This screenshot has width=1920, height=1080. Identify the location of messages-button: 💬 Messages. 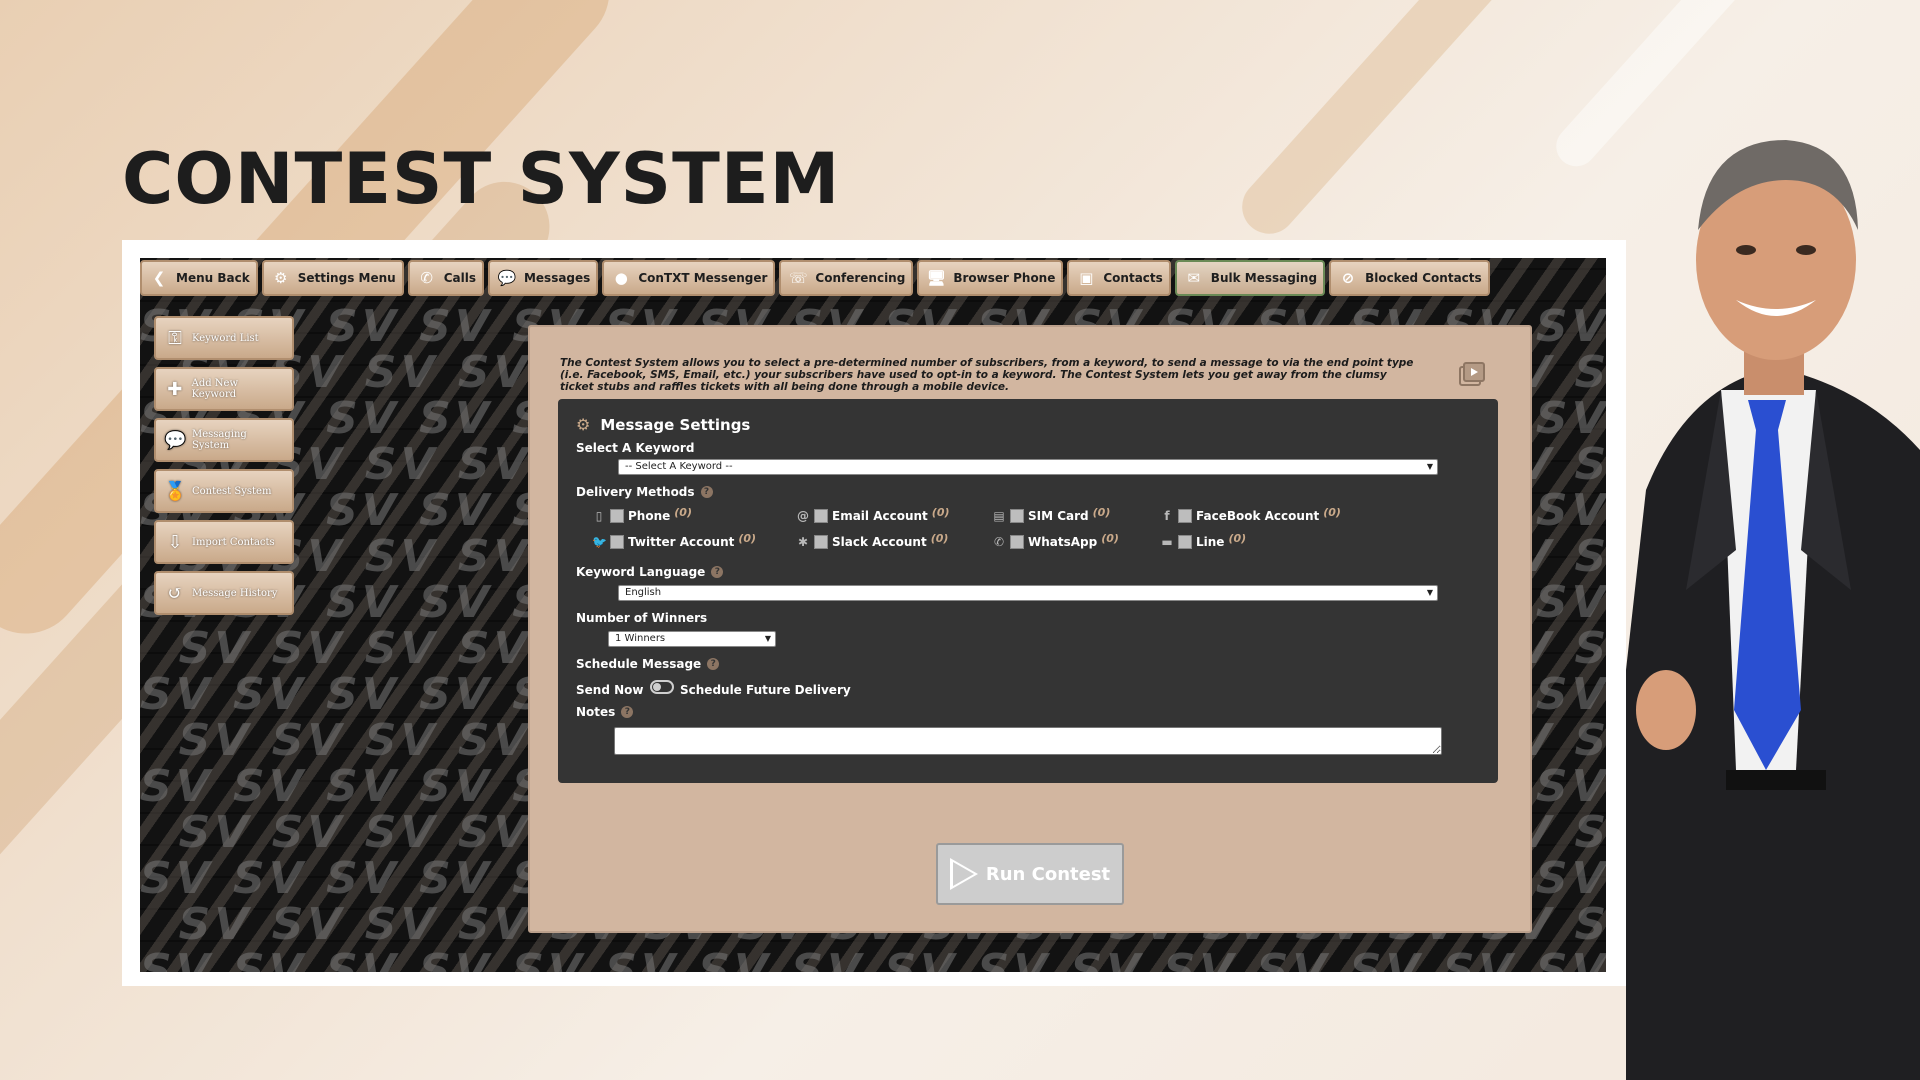
(543, 278).